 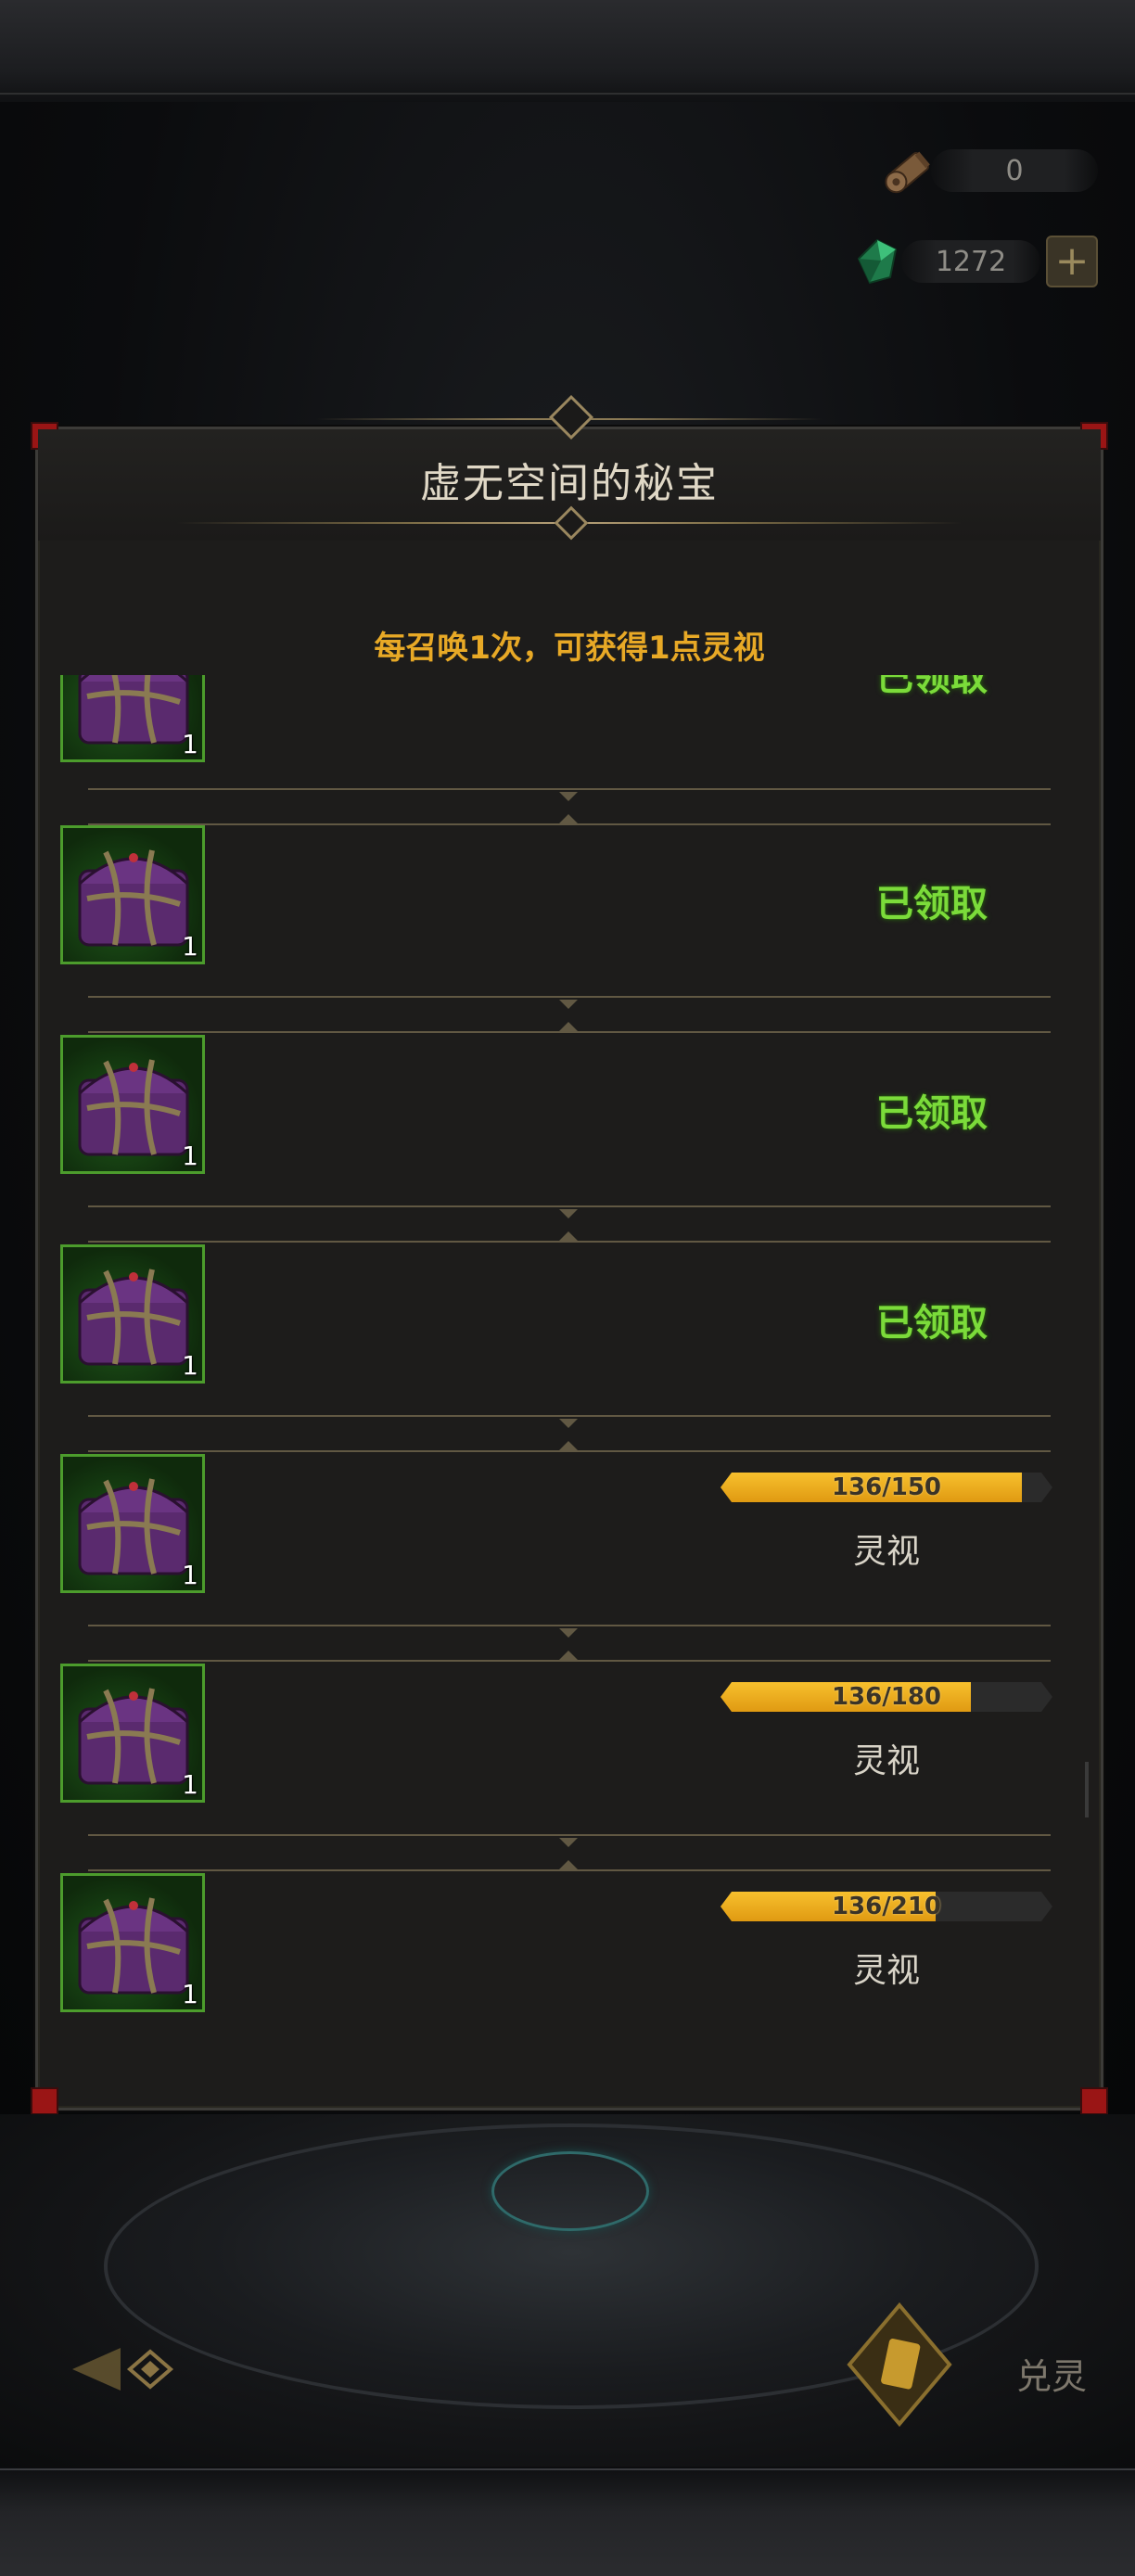 What do you see at coordinates (571, 523) in the screenshot?
I see `header-diamond-ornament` at bounding box center [571, 523].